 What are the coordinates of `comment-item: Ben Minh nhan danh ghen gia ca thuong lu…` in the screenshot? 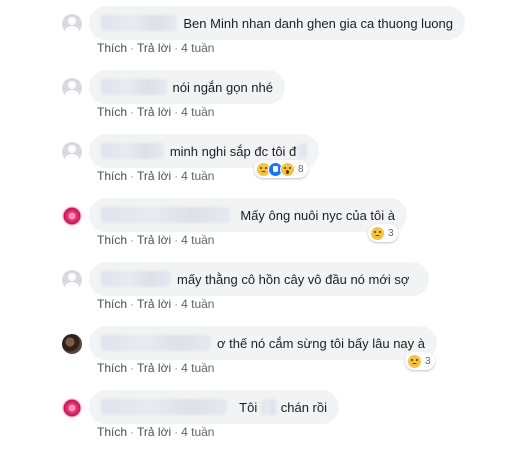 It's located at (256, 30).